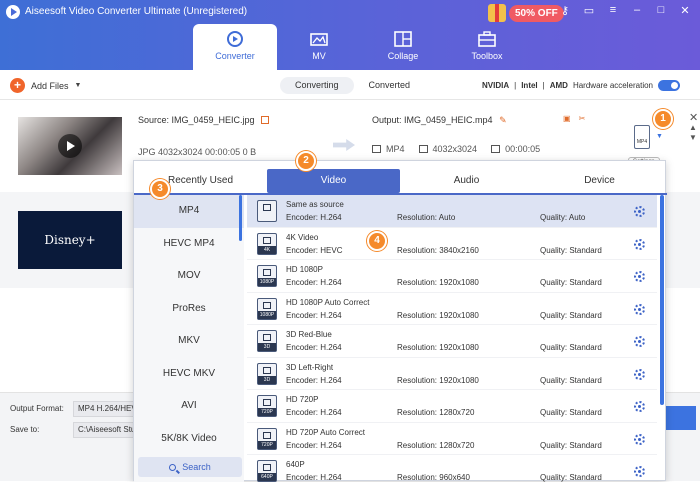 This screenshot has width=700, height=482. Describe the element at coordinates (390, 85) in the screenshot. I see `converted-tab: Converted` at that location.